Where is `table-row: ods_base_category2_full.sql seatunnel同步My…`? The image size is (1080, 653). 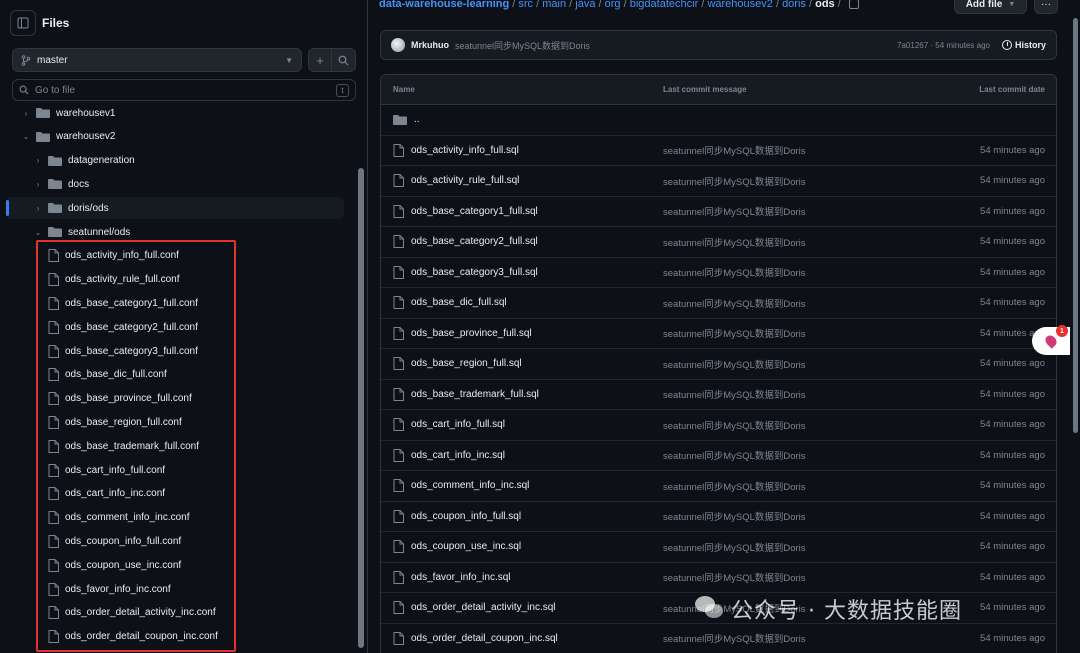 table-row: ods_base_category2_full.sql seatunnel同步My… is located at coordinates (718, 242).